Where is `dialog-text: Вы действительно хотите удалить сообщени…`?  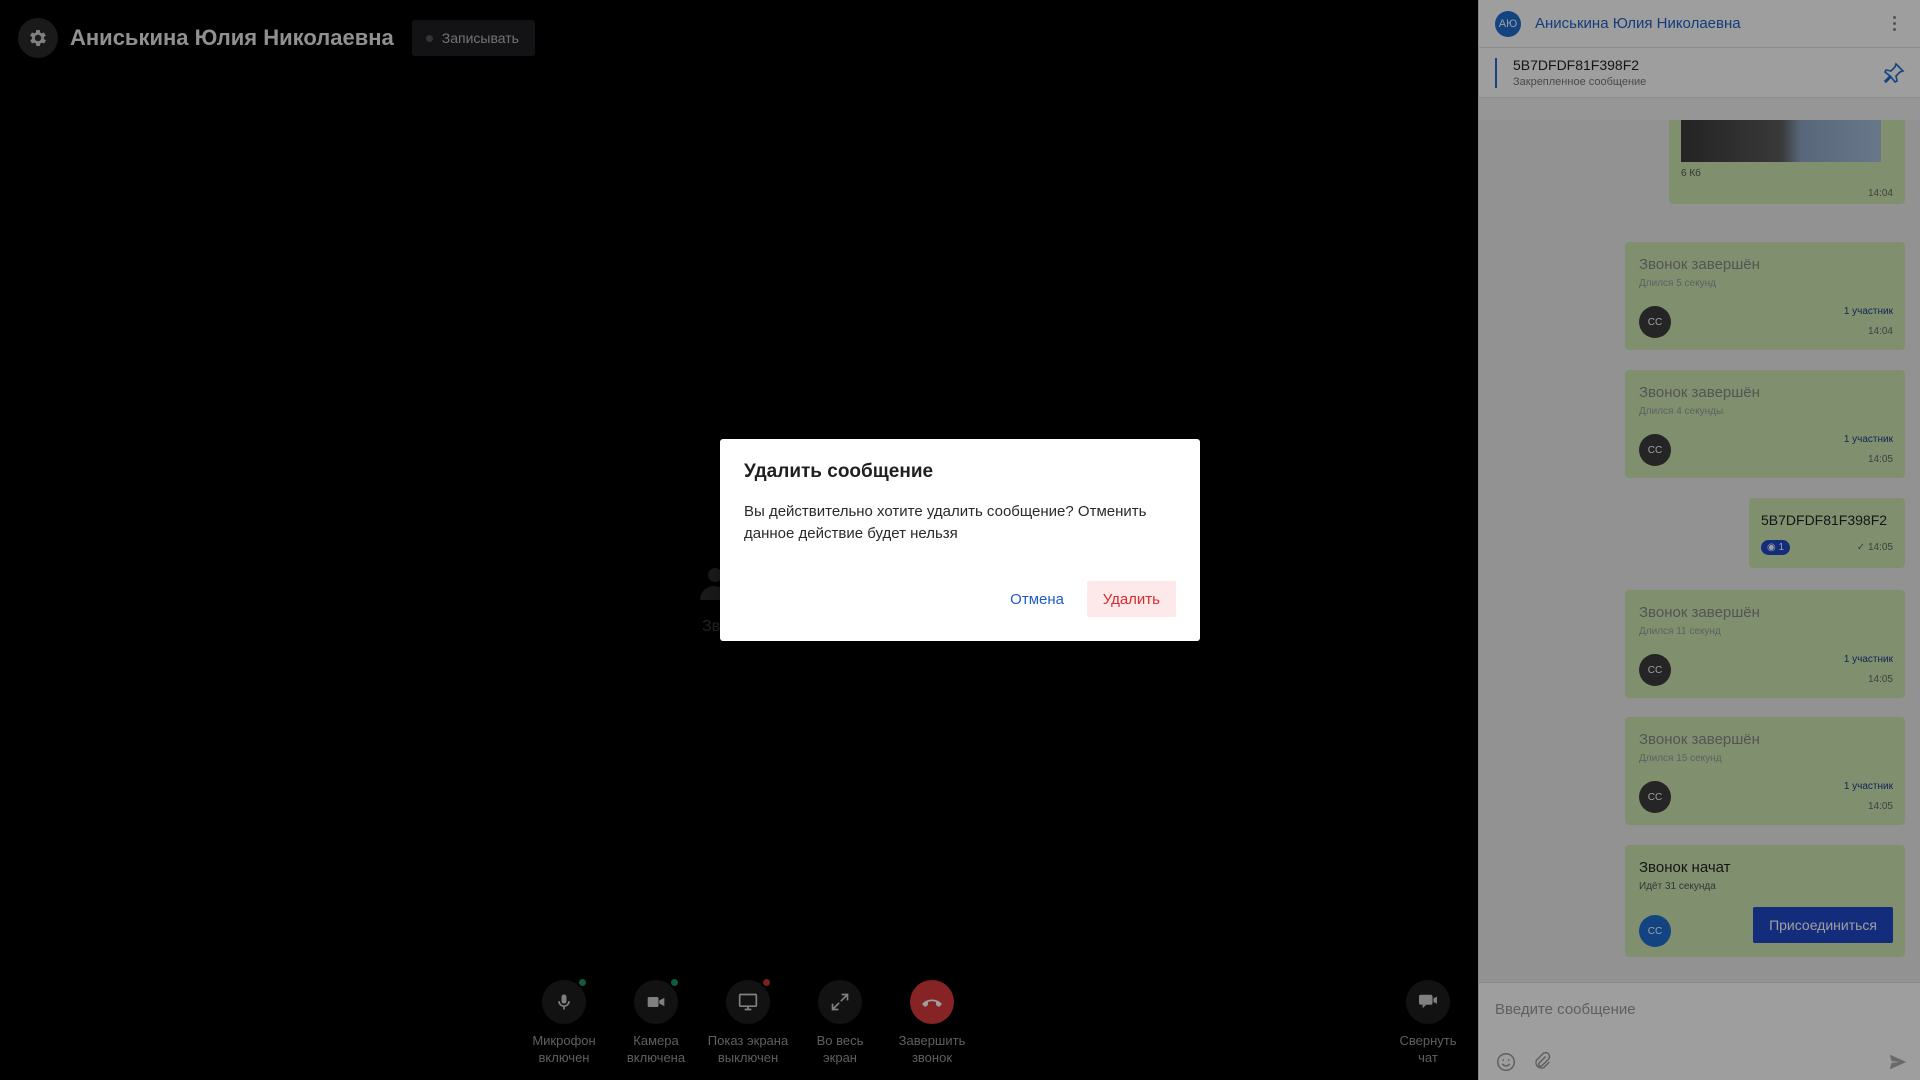 dialog-text: Вы действительно хотите удалить сообщени… is located at coordinates (945, 522).